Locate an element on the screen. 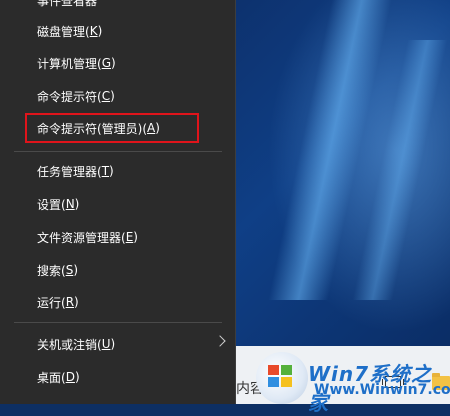 This screenshot has height=416, width=450. windows-logo-icon is located at coordinates (282, 378).